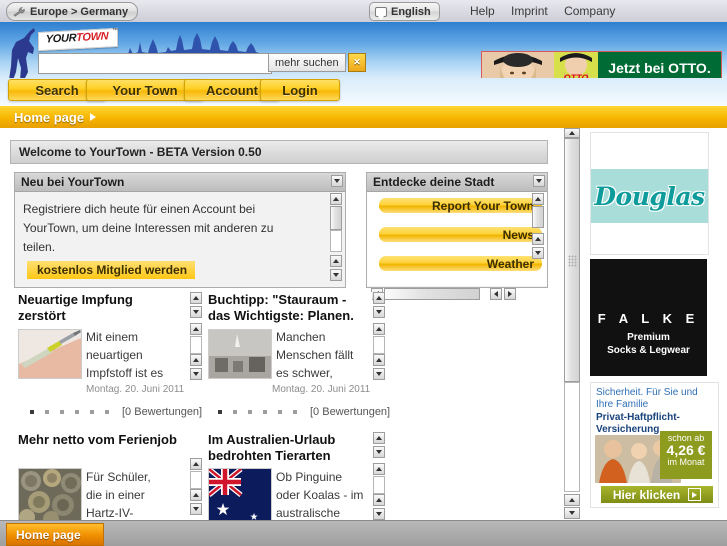  What do you see at coordinates (55, 534) in the screenshot?
I see `taskbar-item-home-page: Home page` at bounding box center [55, 534].